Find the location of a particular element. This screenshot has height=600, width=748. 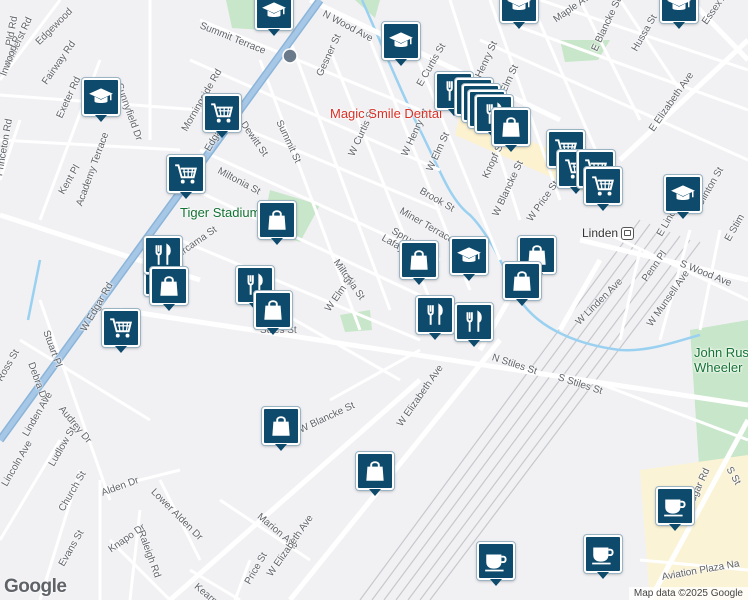

station-label: Linden is located at coordinates (600, 233).